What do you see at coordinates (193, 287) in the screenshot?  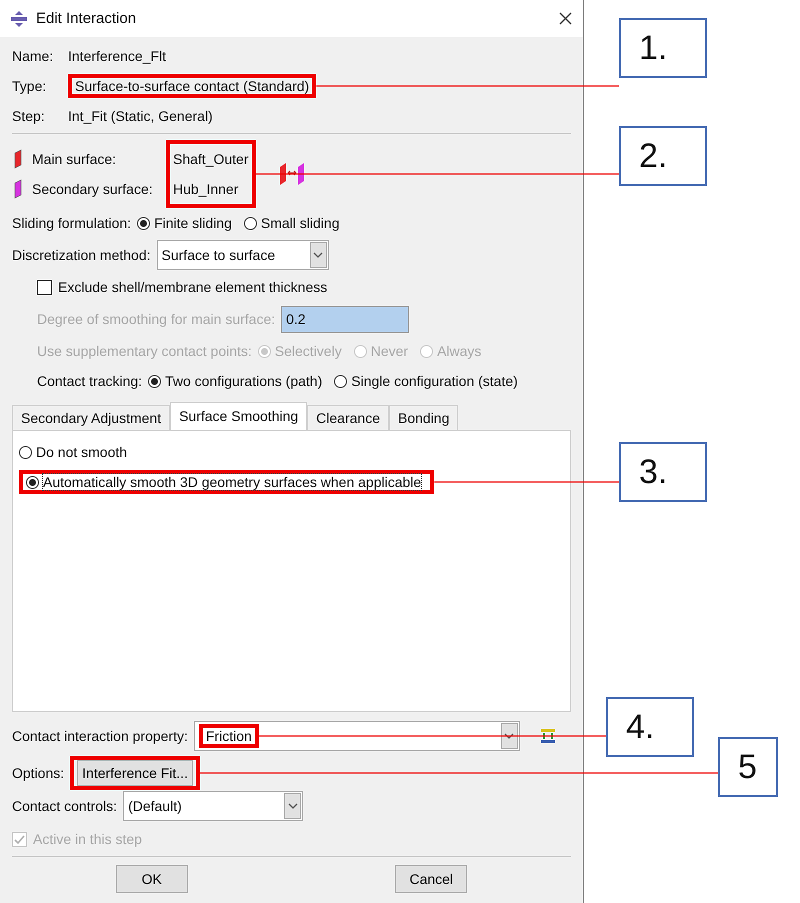 I see `checkbox-label: Exclude shell/membrane element thickness` at bounding box center [193, 287].